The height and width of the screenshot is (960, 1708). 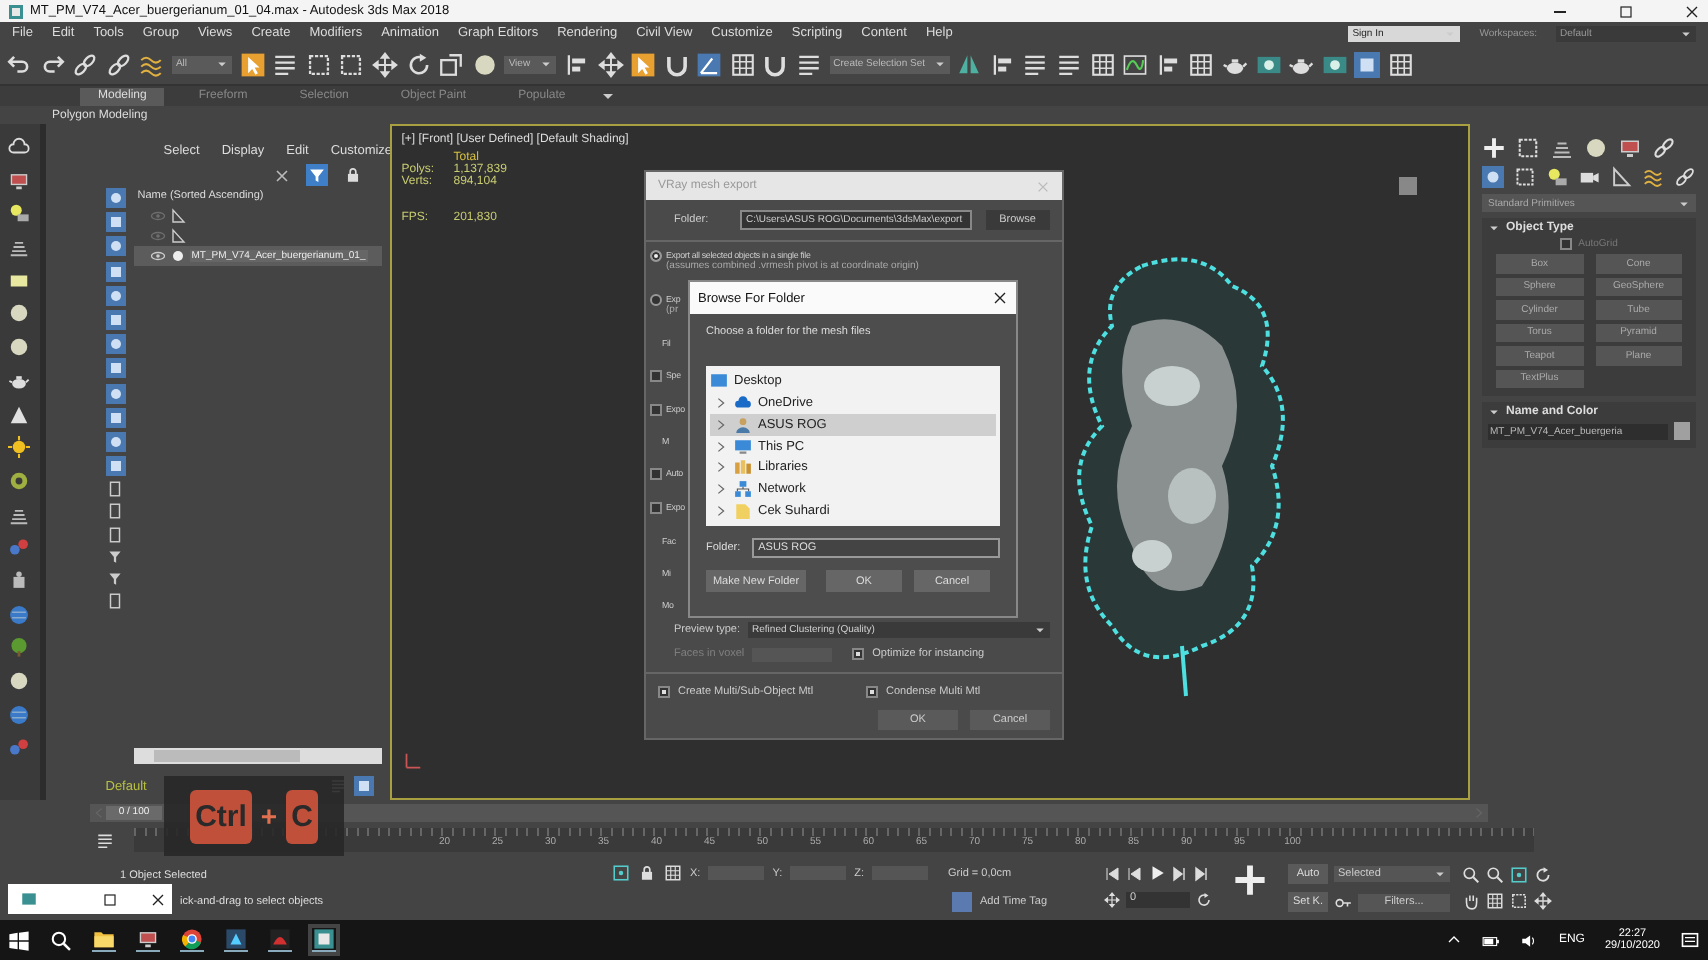 I want to click on screen-icon, so click(x=19, y=180).